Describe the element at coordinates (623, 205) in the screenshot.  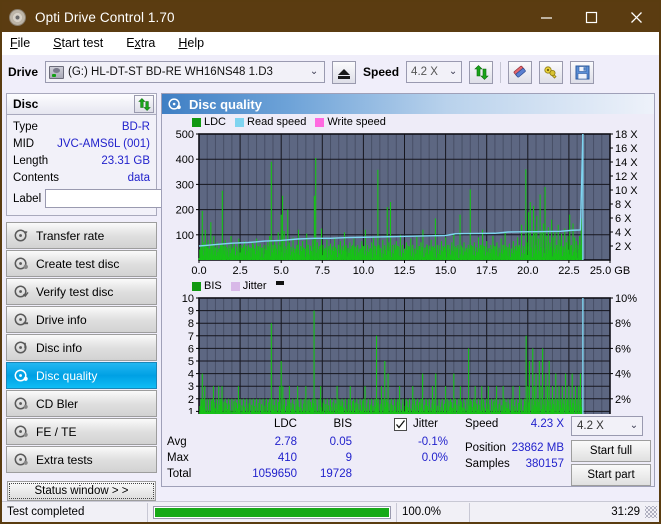
I see `svg-text: 8 X` at that location.